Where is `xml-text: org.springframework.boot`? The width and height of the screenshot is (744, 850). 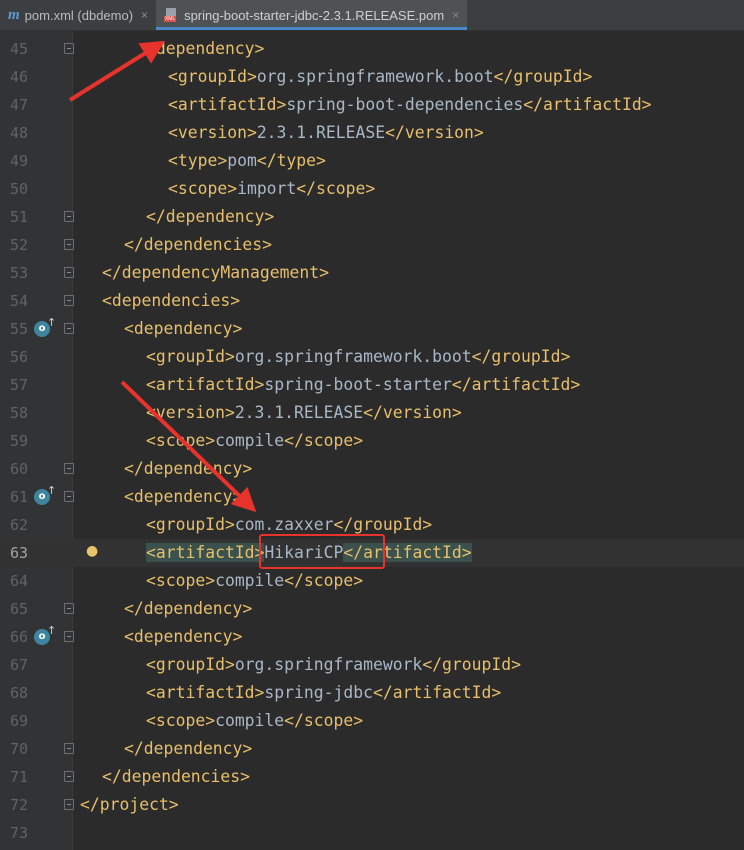
xml-text: org.springframework.boot is located at coordinates (375, 76).